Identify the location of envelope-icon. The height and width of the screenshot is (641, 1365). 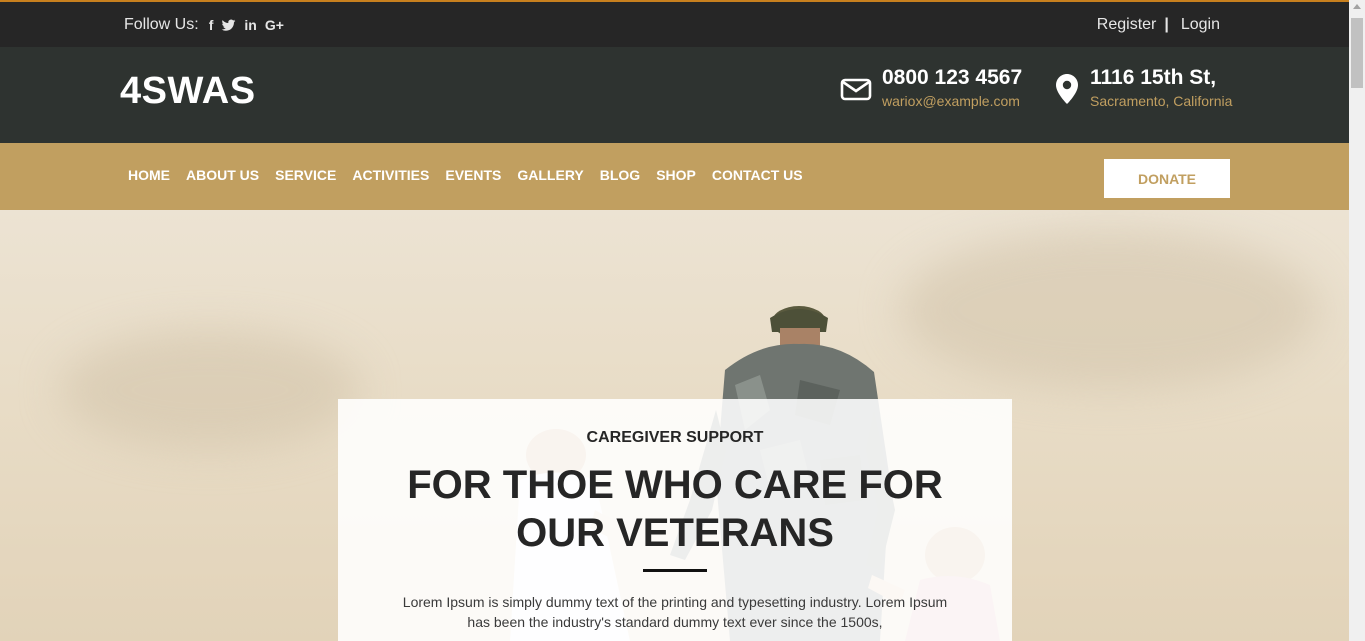
(856, 89).